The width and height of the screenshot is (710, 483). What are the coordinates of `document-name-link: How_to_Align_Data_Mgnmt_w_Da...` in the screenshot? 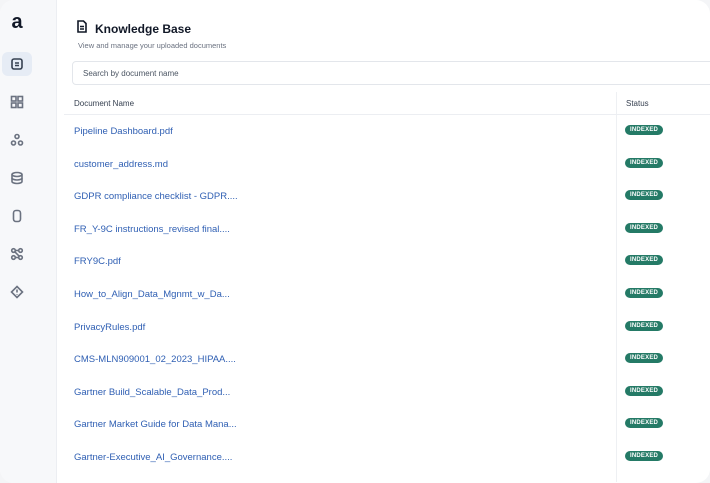 It's located at (152, 294).